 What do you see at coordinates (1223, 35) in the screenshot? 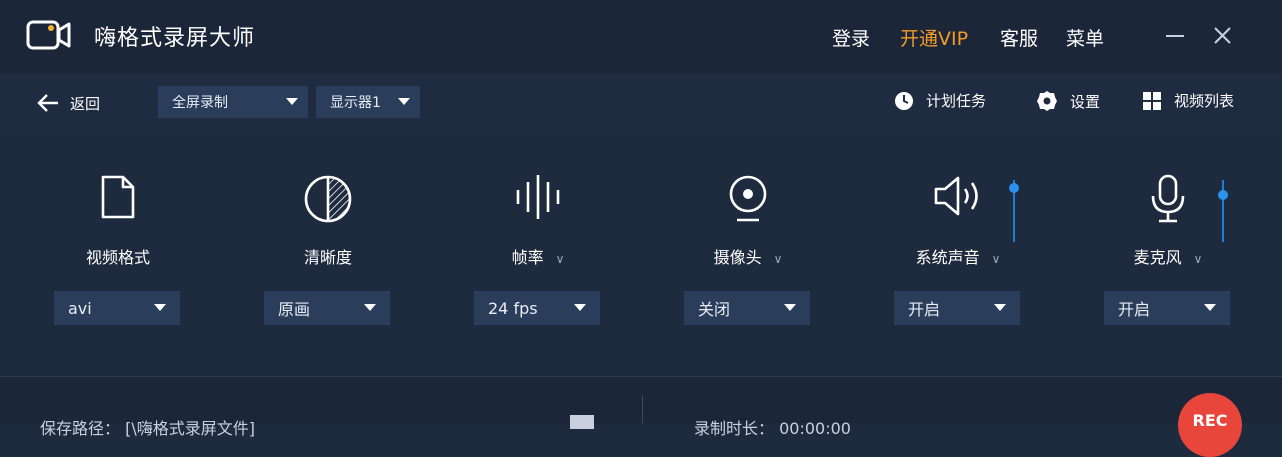
I see `close-icon` at bounding box center [1223, 35].